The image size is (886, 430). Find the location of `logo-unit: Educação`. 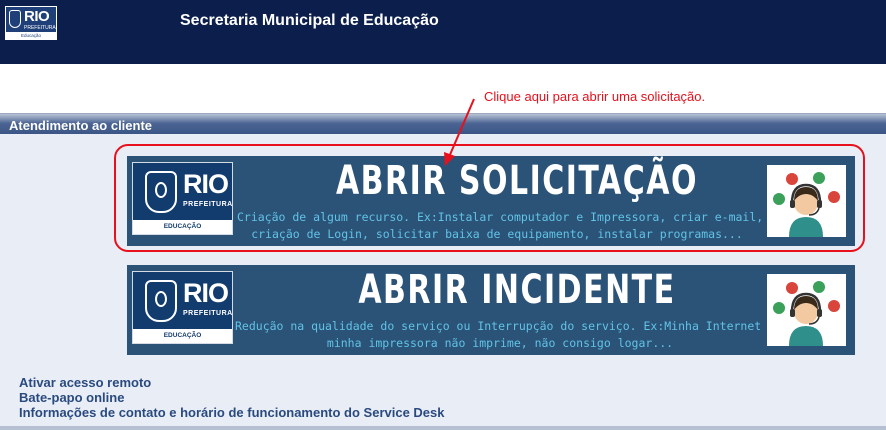

logo-unit: Educação is located at coordinates (31, 35).